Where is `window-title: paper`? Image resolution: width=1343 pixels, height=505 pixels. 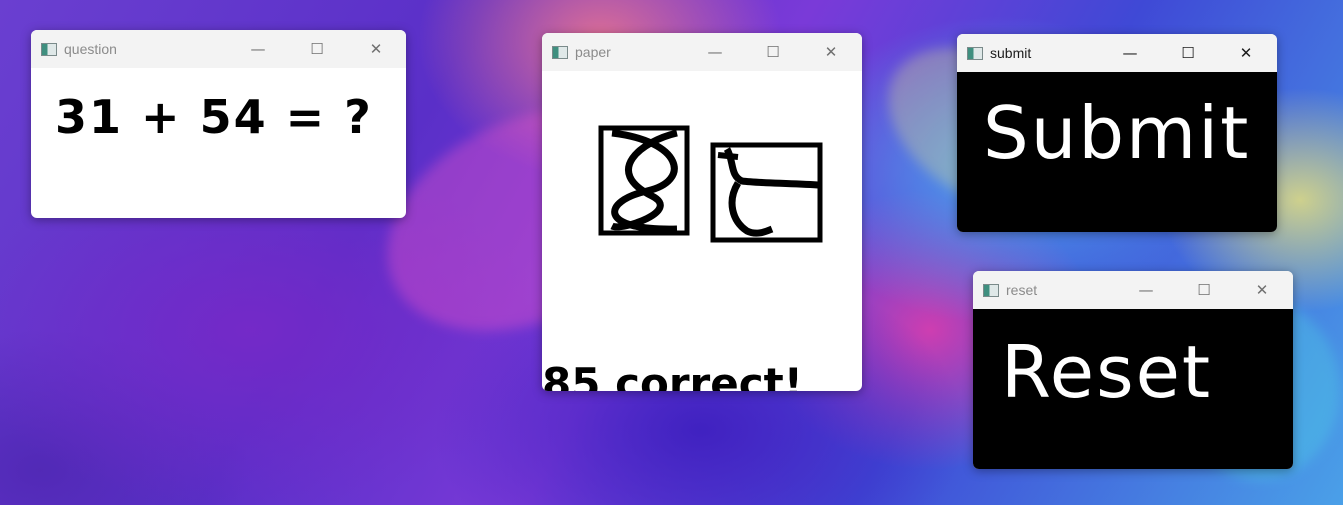
window-title: paper is located at coordinates (593, 52).